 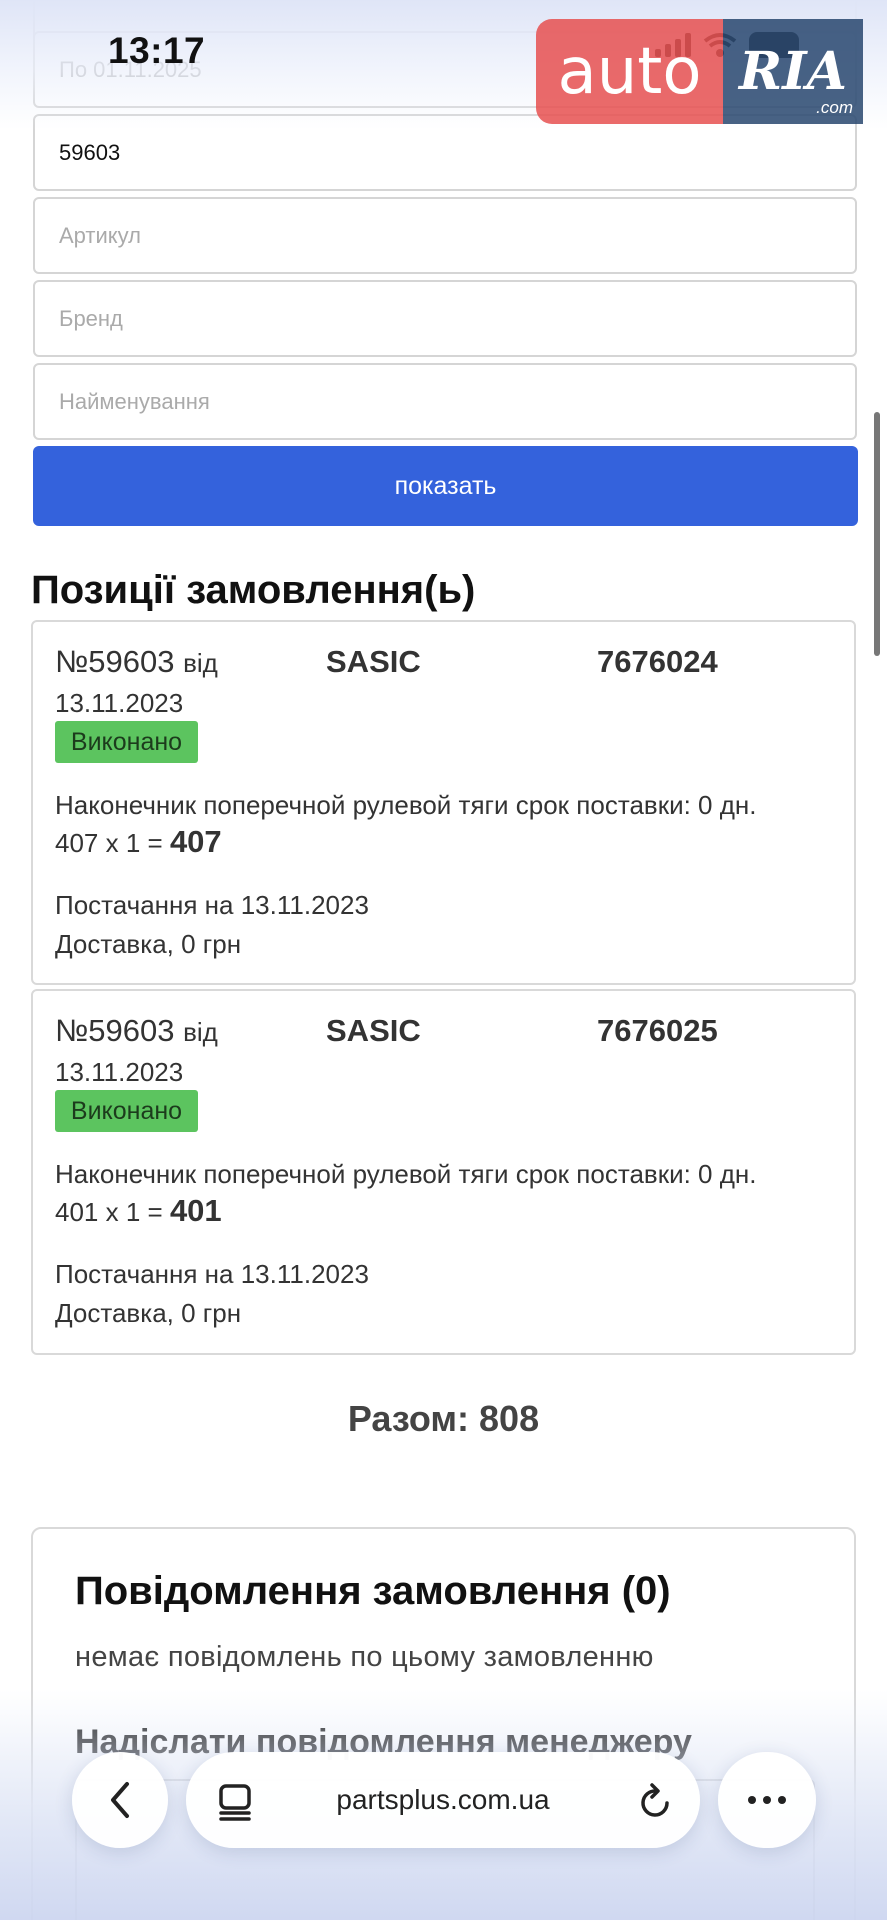 I want to click on messages-empty-text: немає повідомлень по цьому замовленню, so click(x=364, y=1657).